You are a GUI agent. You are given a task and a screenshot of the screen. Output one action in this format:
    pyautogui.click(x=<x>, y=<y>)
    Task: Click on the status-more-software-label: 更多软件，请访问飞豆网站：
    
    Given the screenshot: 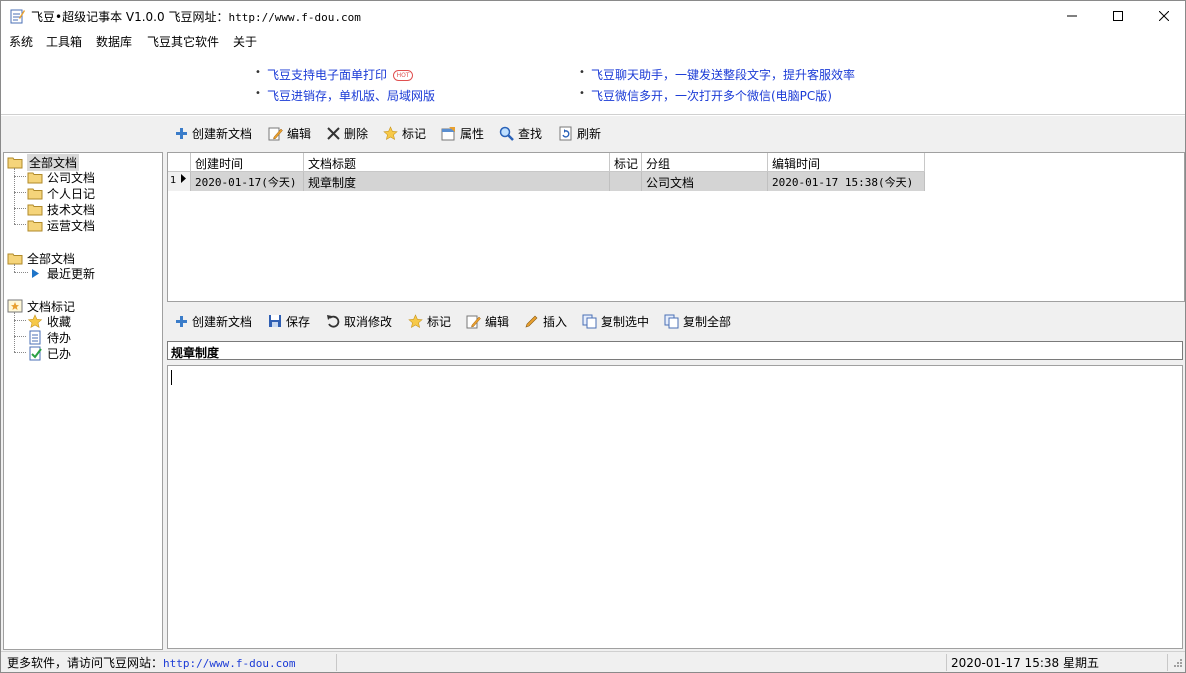 What is the action you would take?
    pyautogui.click(x=85, y=663)
    